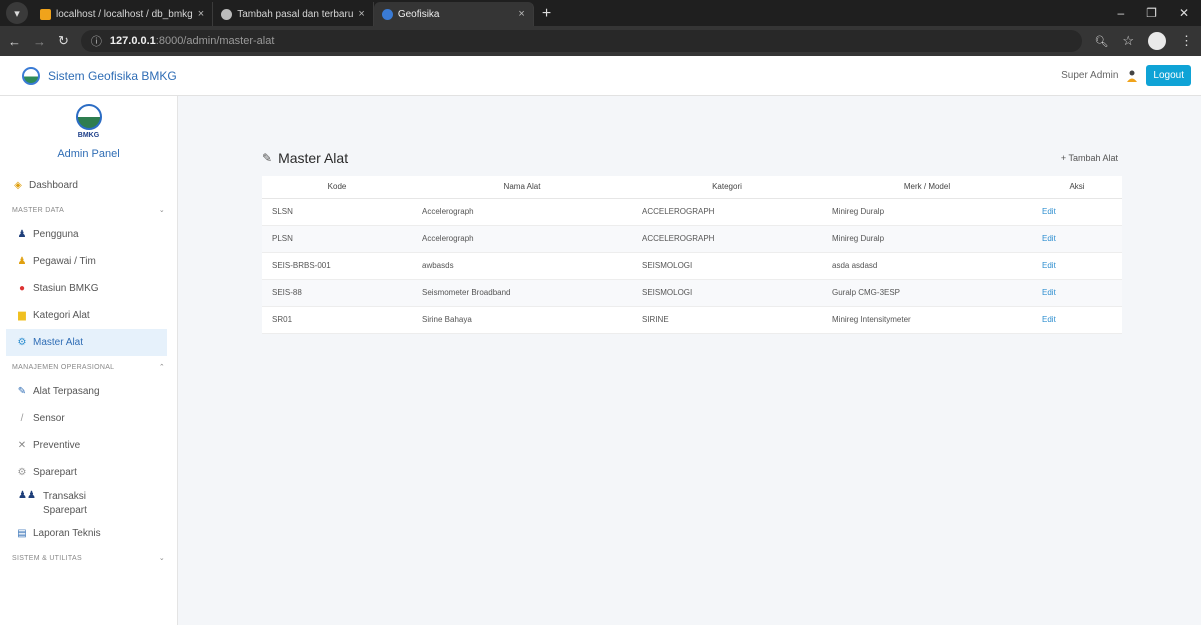 Image resolution: width=1201 pixels, height=625 pixels. Describe the element at coordinates (1090, 75) in the screenshot. I see `user-name: Super Admin` at that location.